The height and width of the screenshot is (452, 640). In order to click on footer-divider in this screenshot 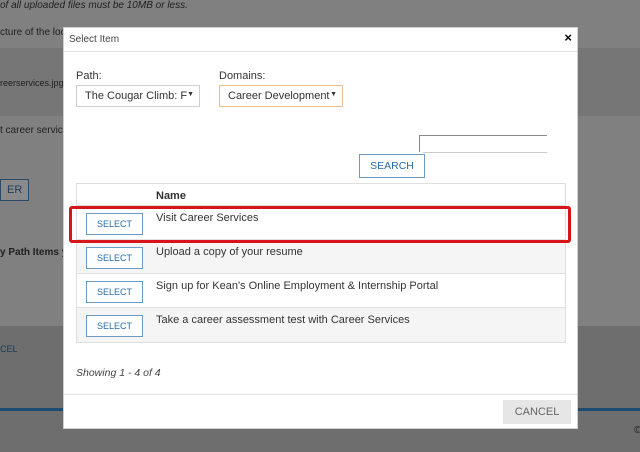, I will do `click(320, 394)`.